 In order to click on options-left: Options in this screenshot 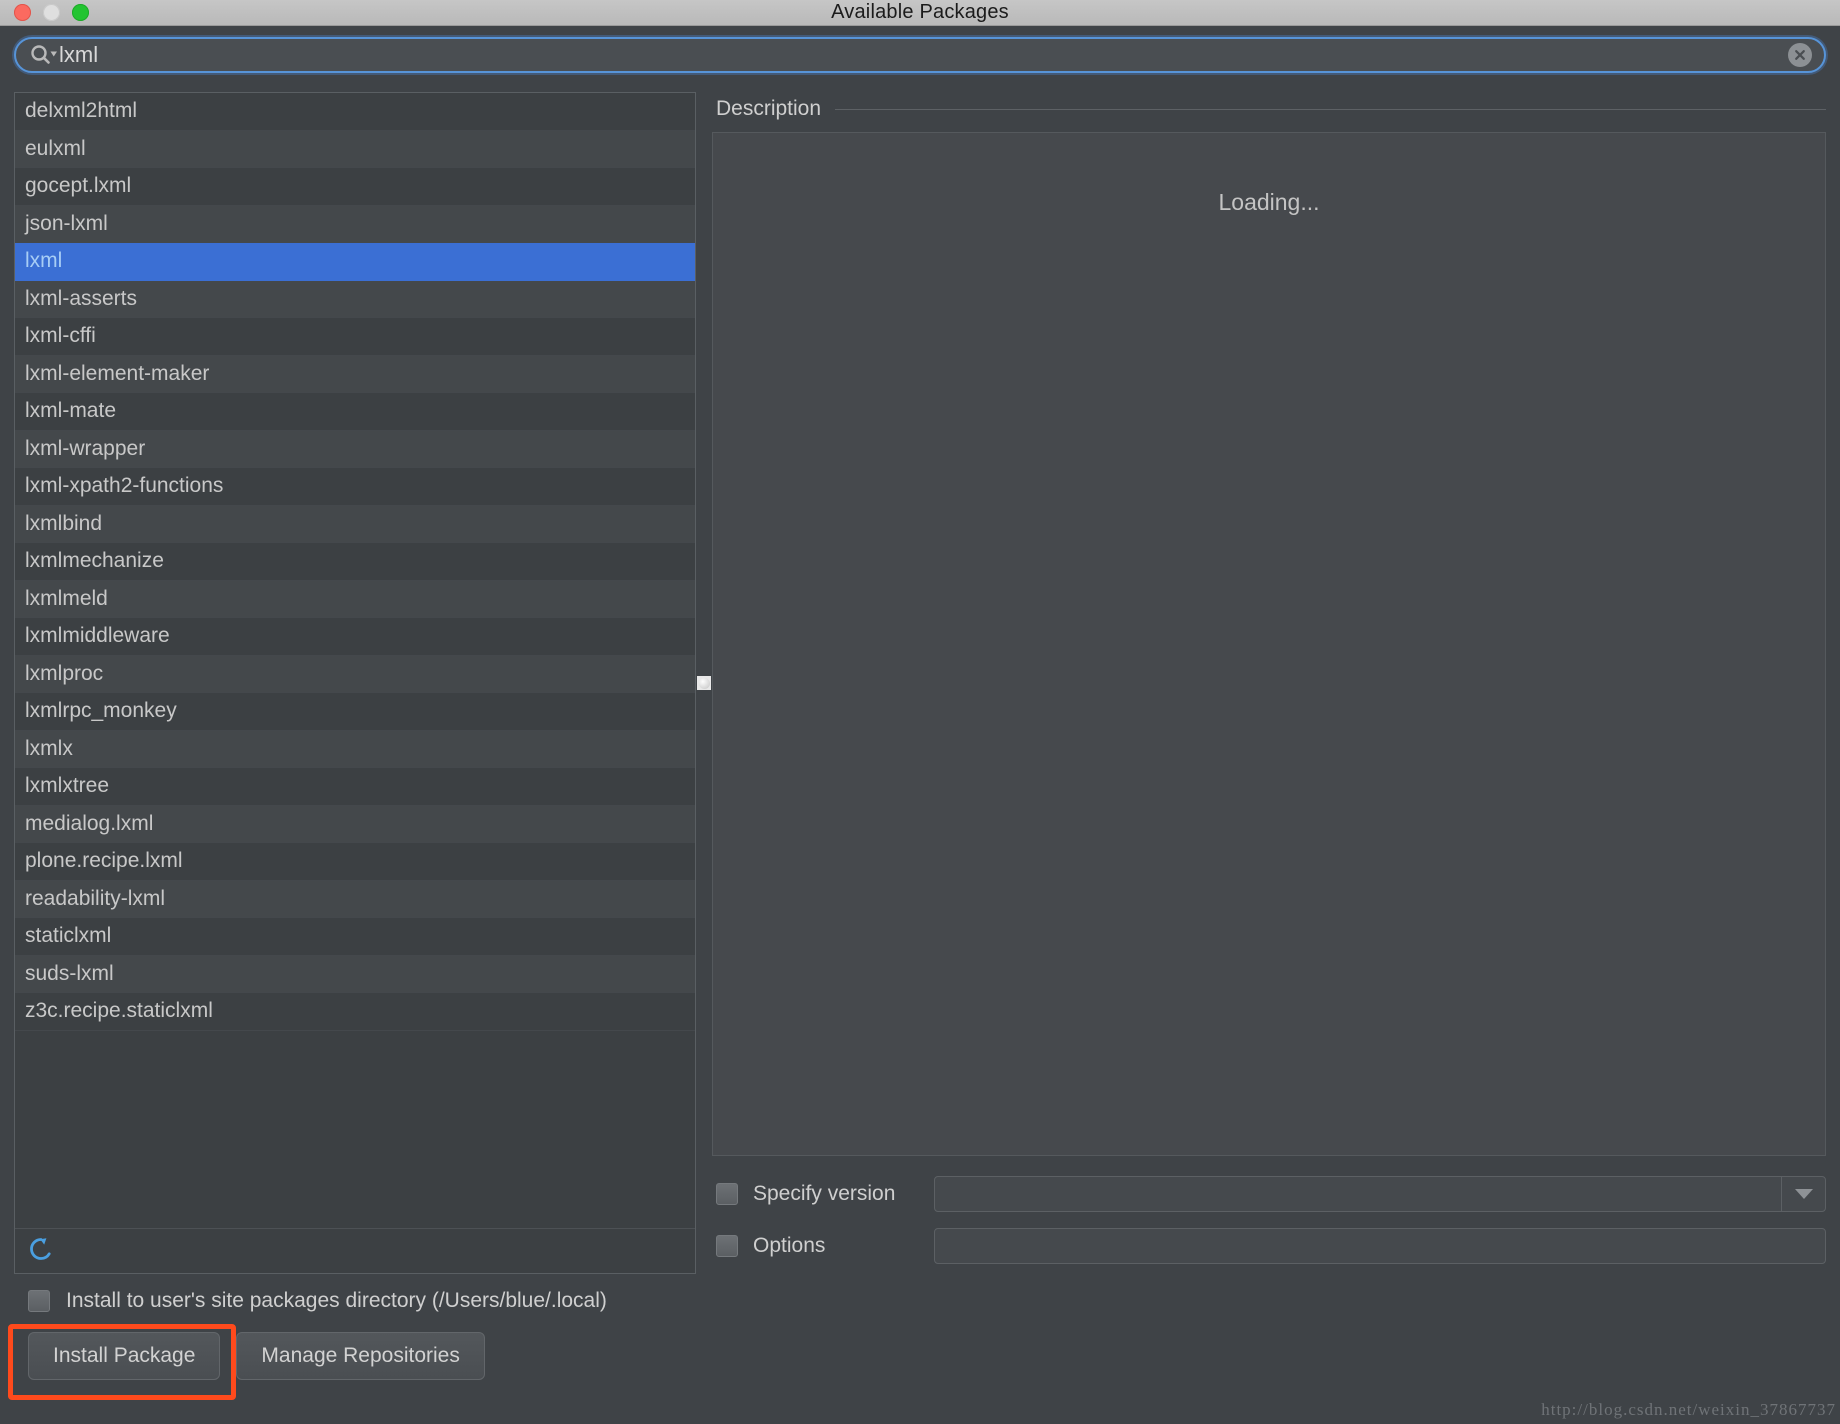, I will do `click(823, 1246)`.